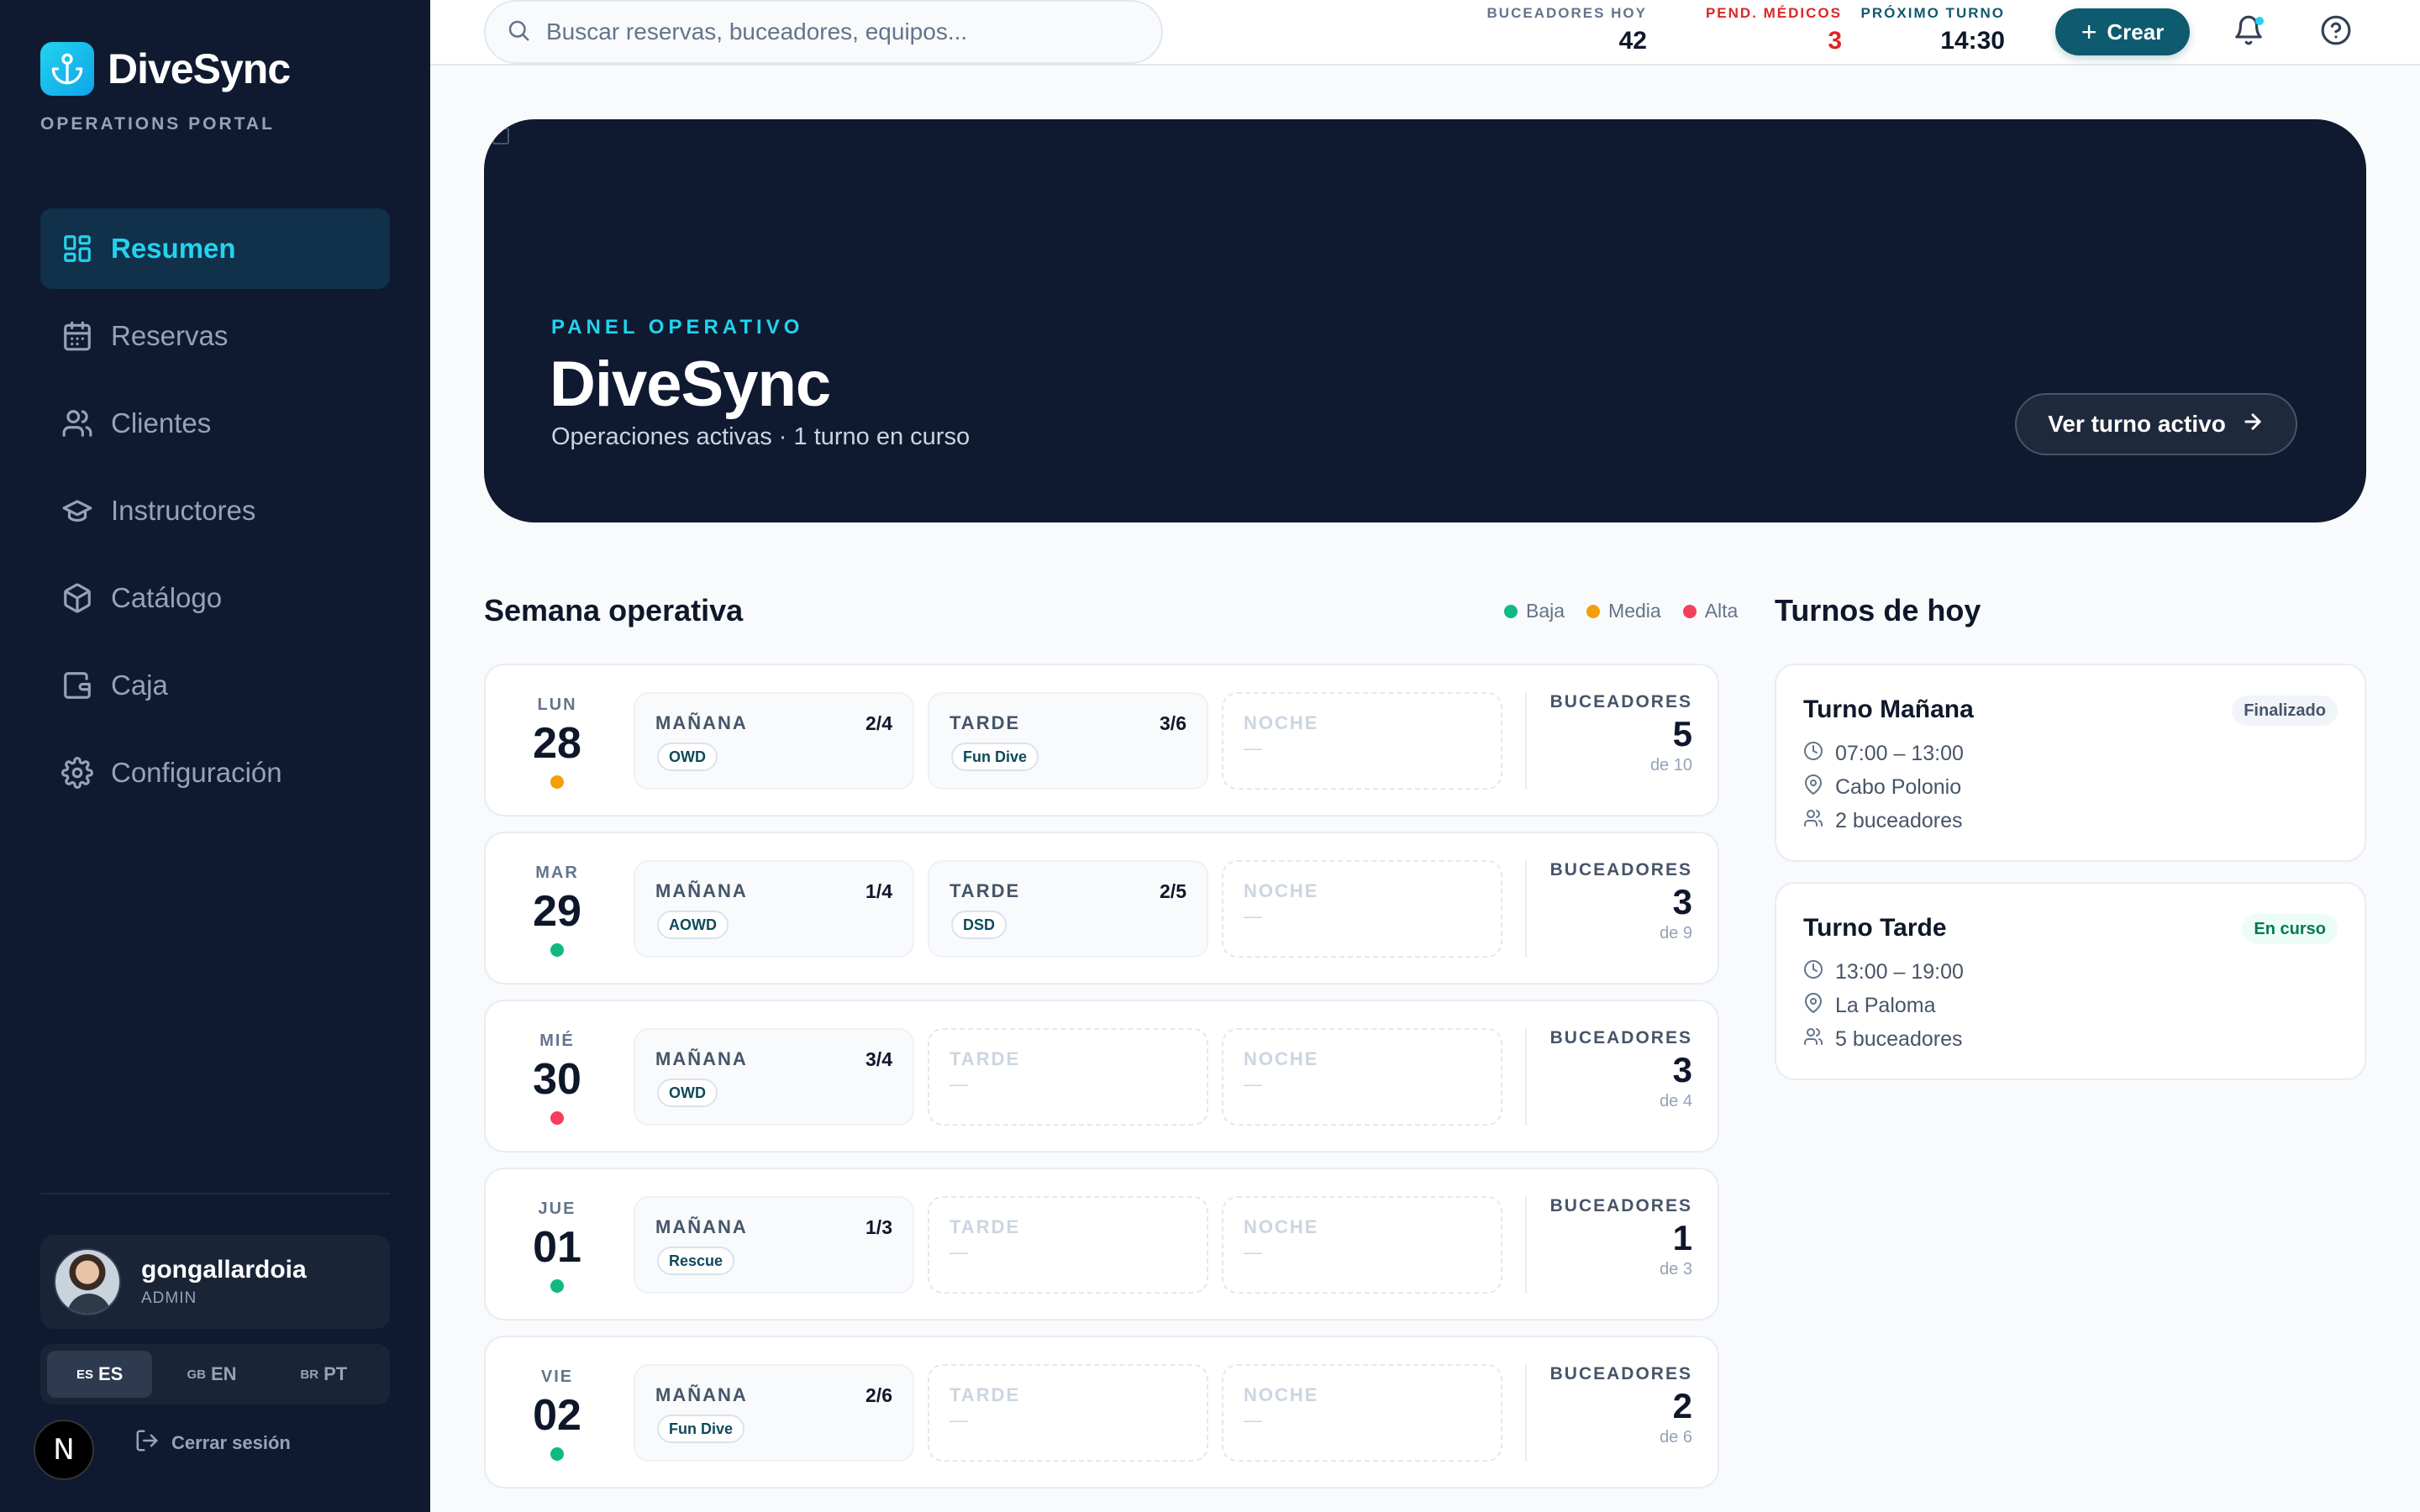 The height and width of the screenshot is (1512, 2420). I want to click on shift-slot: TARDE 3/6 Fun Dive, so click(1068, 741).